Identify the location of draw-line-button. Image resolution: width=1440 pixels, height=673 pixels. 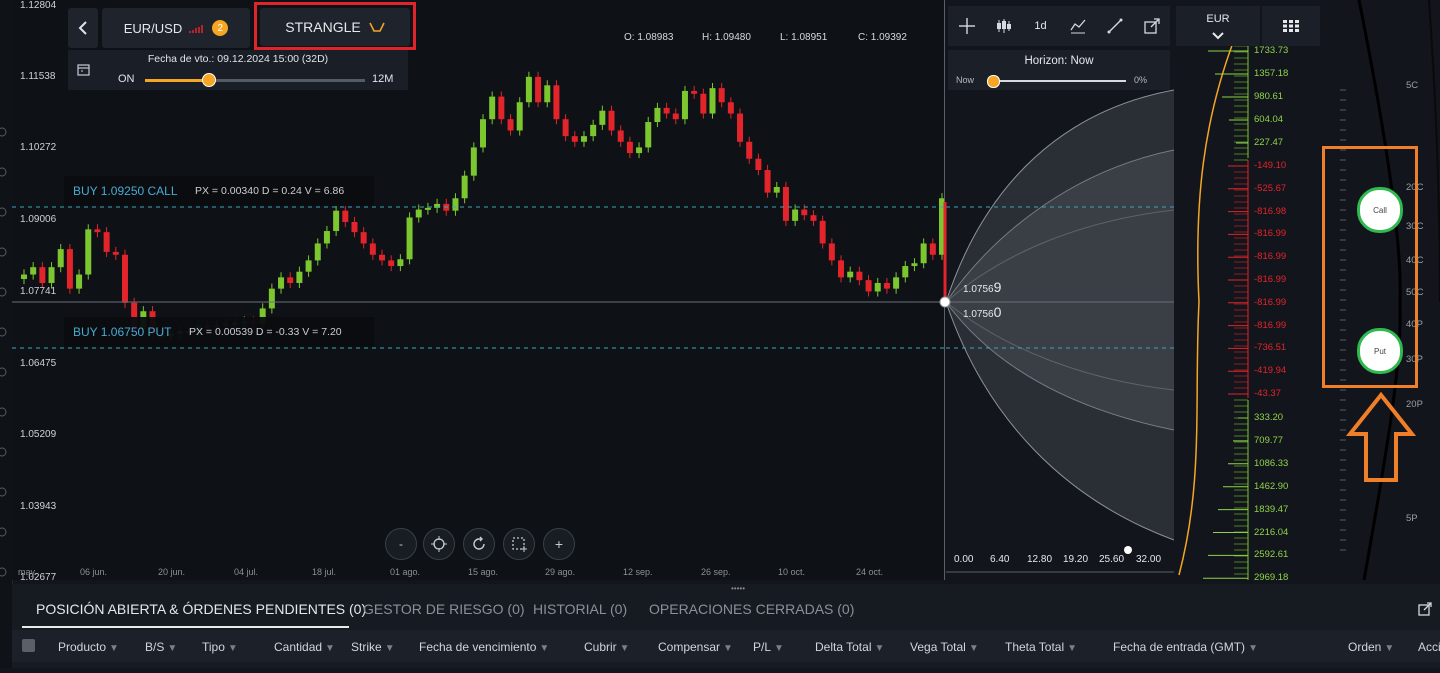
(1114, 26).